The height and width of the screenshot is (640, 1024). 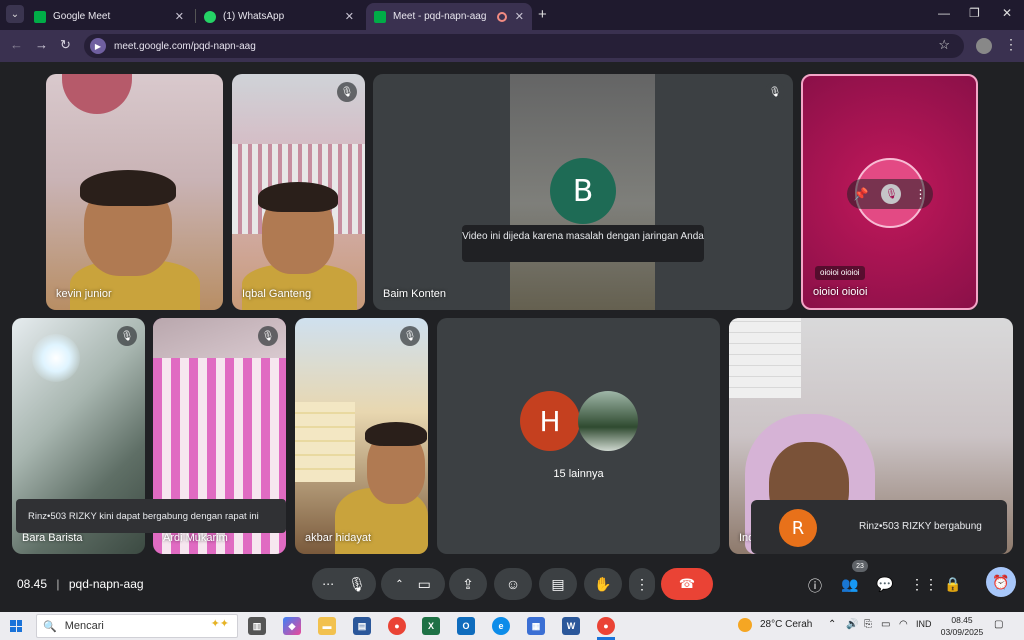 I want to click on show-hidden-icons: ⌃, so click(x=832, y=624).